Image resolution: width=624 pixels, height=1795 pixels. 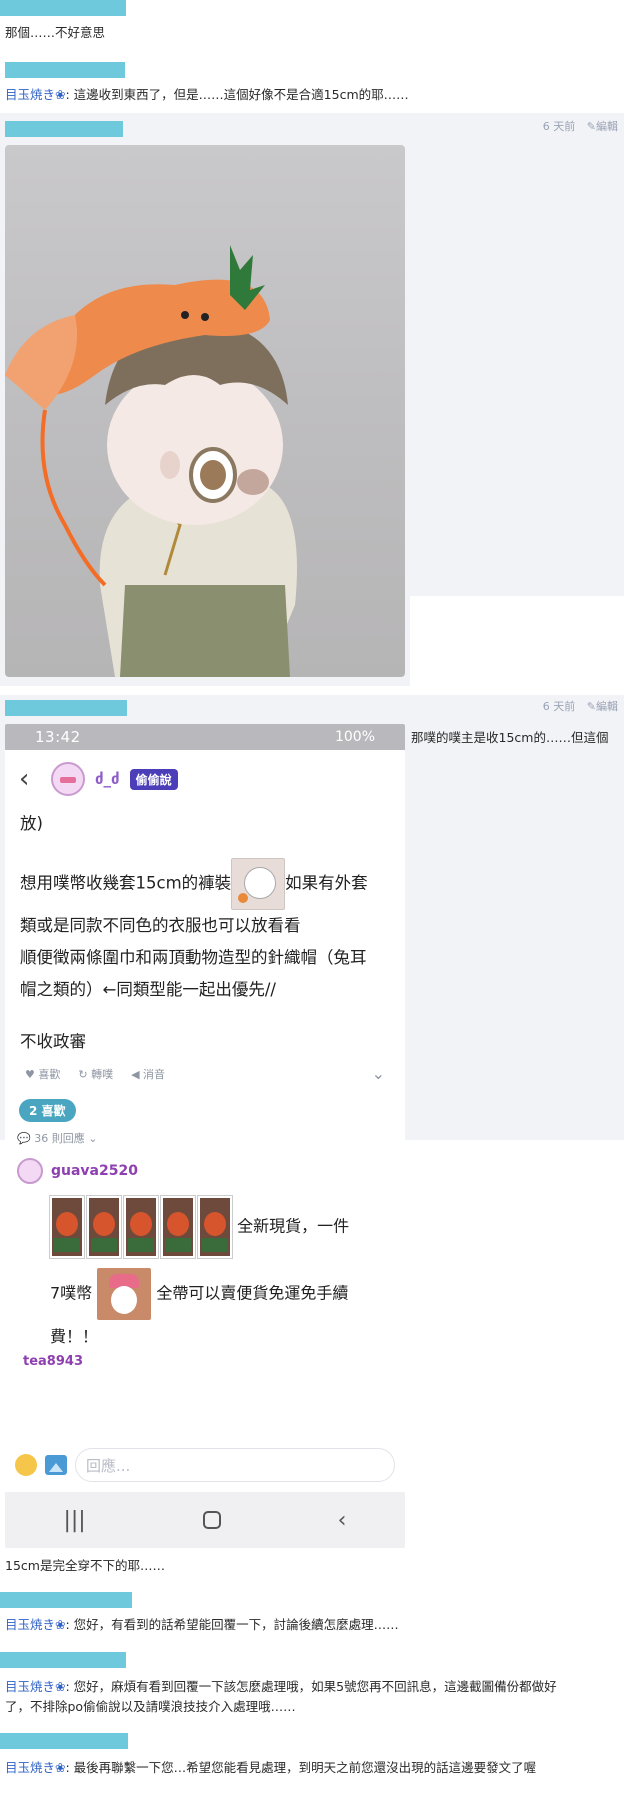 What do you see at coordinates (510, 737) in the screenshot?
I see `message-text-4: 那噗的噗主是收15cm的……但這個` at bounding box center [510, 737].